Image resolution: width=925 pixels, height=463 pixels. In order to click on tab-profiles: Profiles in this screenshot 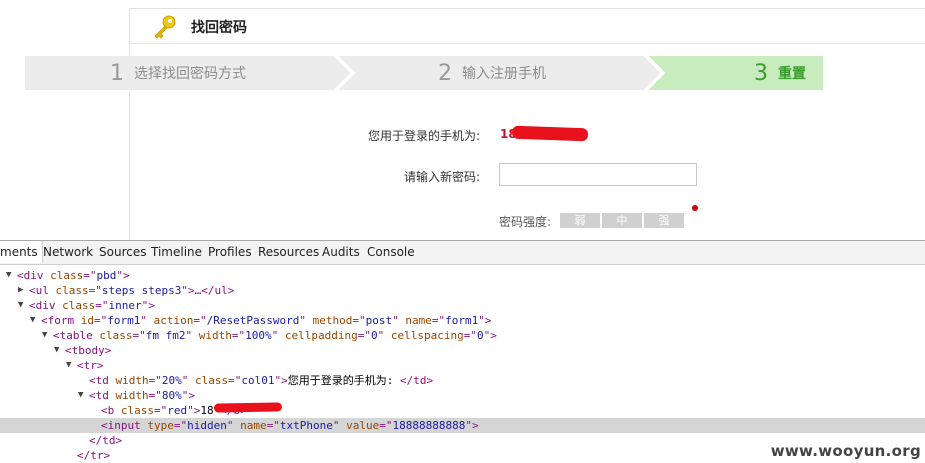, I will do `click(230, 252)`.